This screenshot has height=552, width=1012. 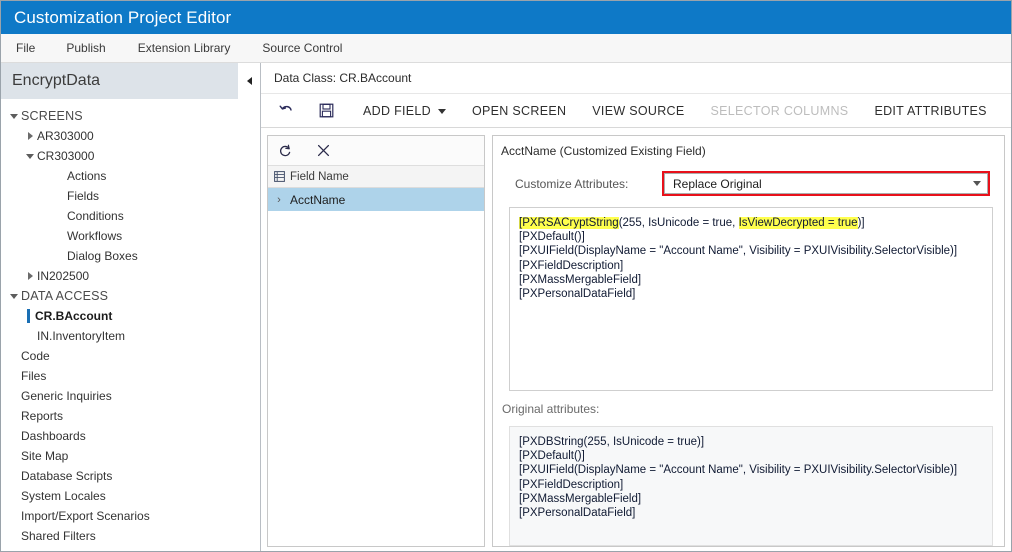 I want to click on tree-item-label: SCREENS, so click(x=52, y=116).